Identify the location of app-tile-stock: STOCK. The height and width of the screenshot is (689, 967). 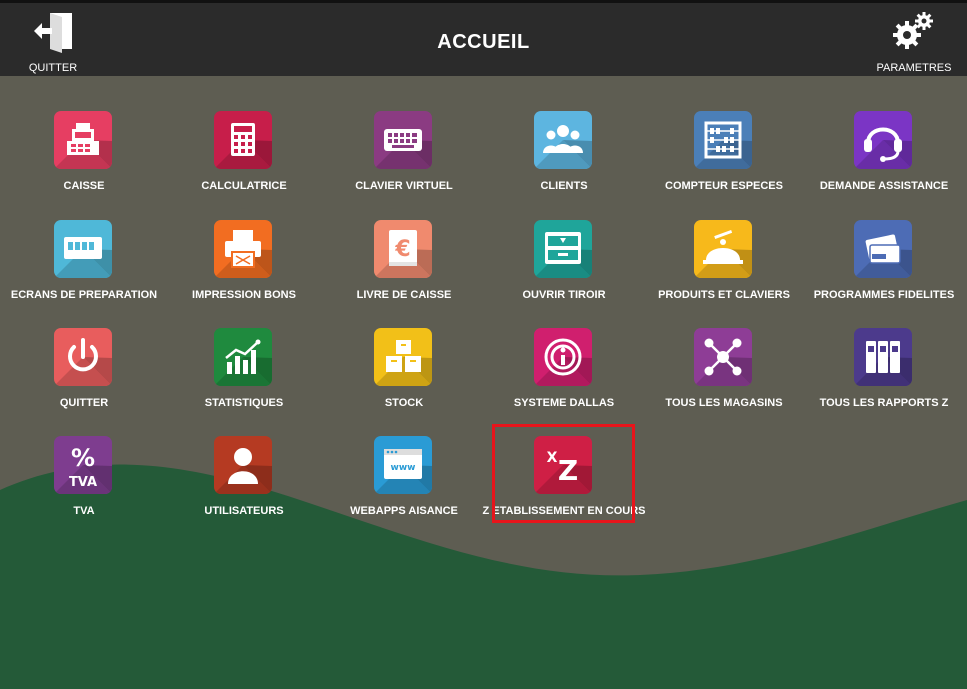
(404, 378).